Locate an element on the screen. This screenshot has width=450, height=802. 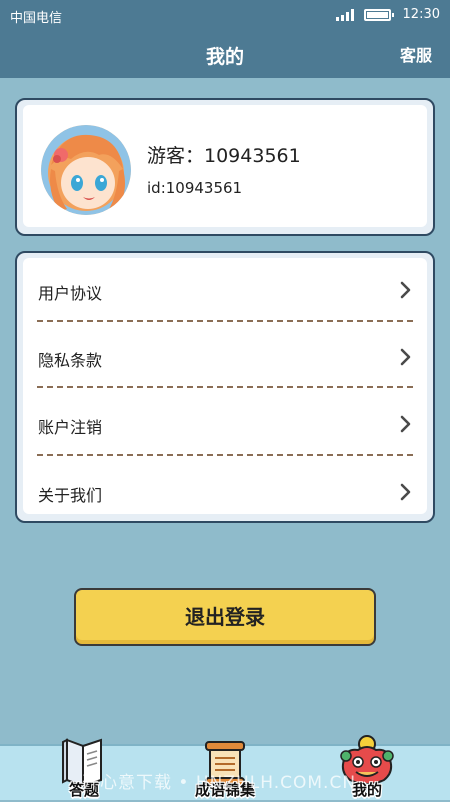
anime-girl-avatar-icon is located at coordinates (86, 170).